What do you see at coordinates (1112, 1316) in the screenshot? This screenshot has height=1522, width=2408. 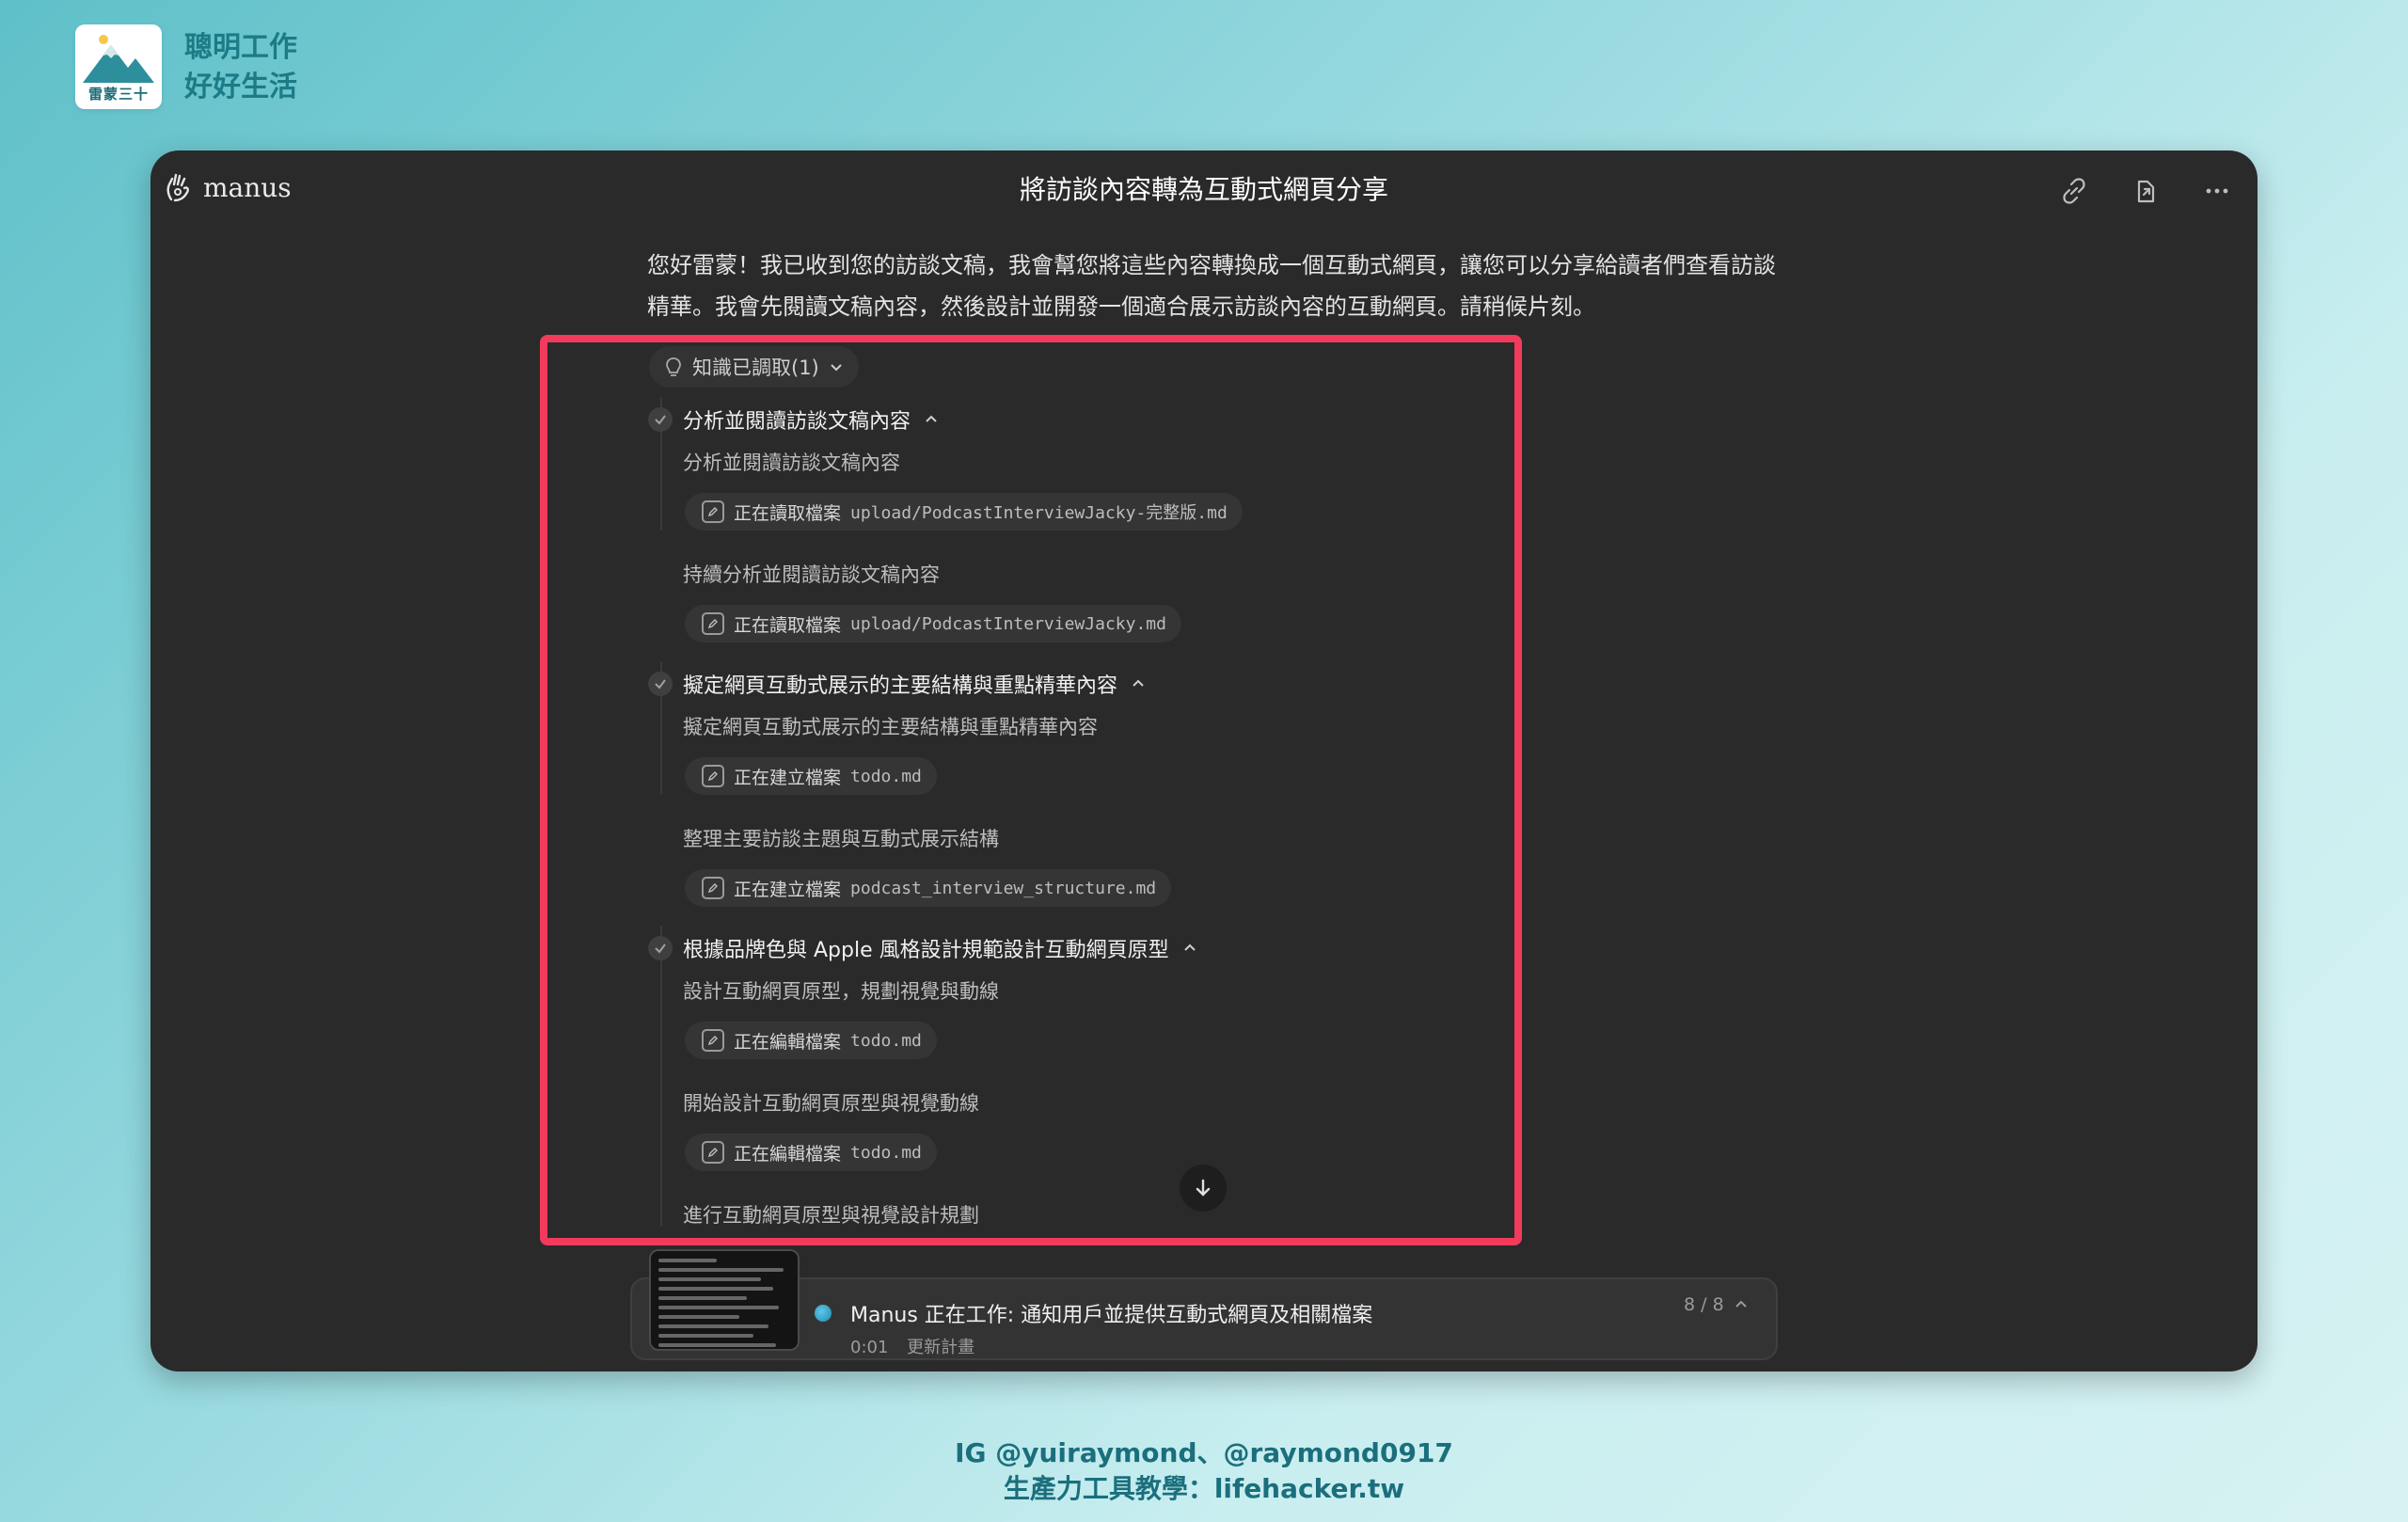 I see `task-title: Manus 正在工作: 通知用戶並提供互動式網頁及相關檔案` at bounding box center [1112, 1316].